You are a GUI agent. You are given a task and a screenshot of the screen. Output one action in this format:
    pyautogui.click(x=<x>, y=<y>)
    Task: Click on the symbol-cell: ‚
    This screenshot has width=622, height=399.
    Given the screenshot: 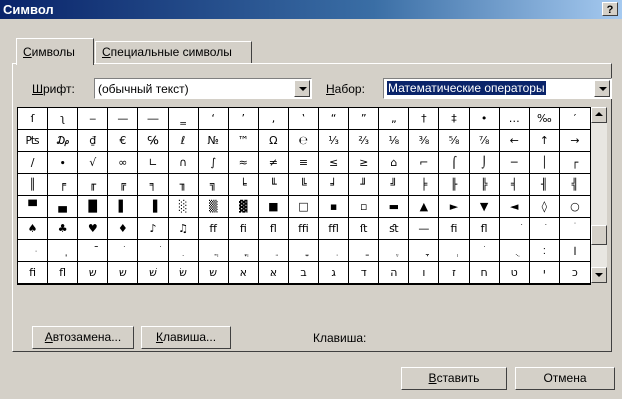 What is the action you would take?
    pyautogui.click(x=273, y=119)
    